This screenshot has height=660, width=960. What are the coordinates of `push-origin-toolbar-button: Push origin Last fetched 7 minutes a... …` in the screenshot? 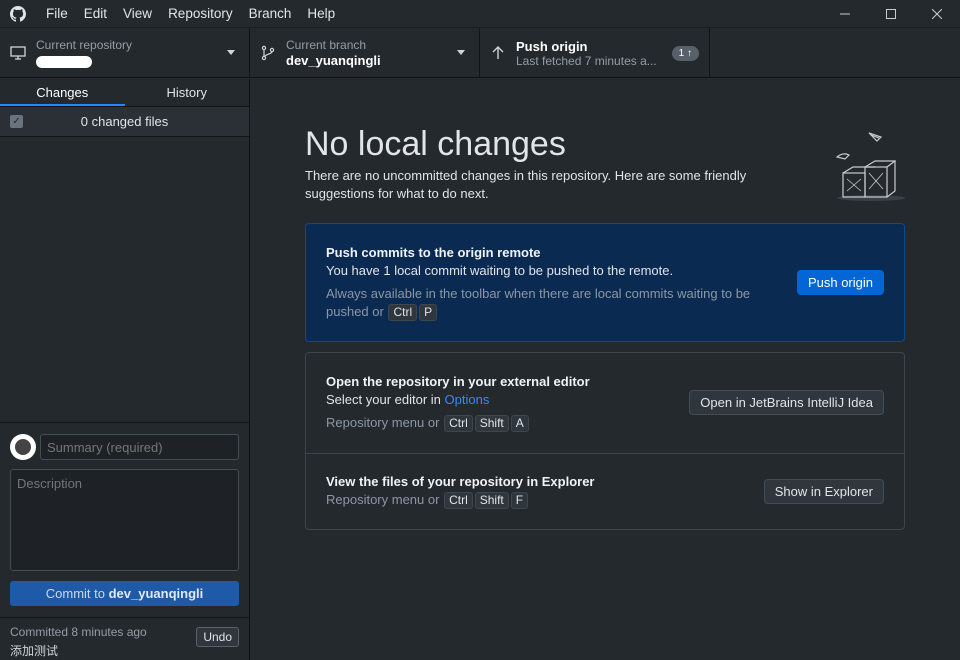 It's located at (595, 53).